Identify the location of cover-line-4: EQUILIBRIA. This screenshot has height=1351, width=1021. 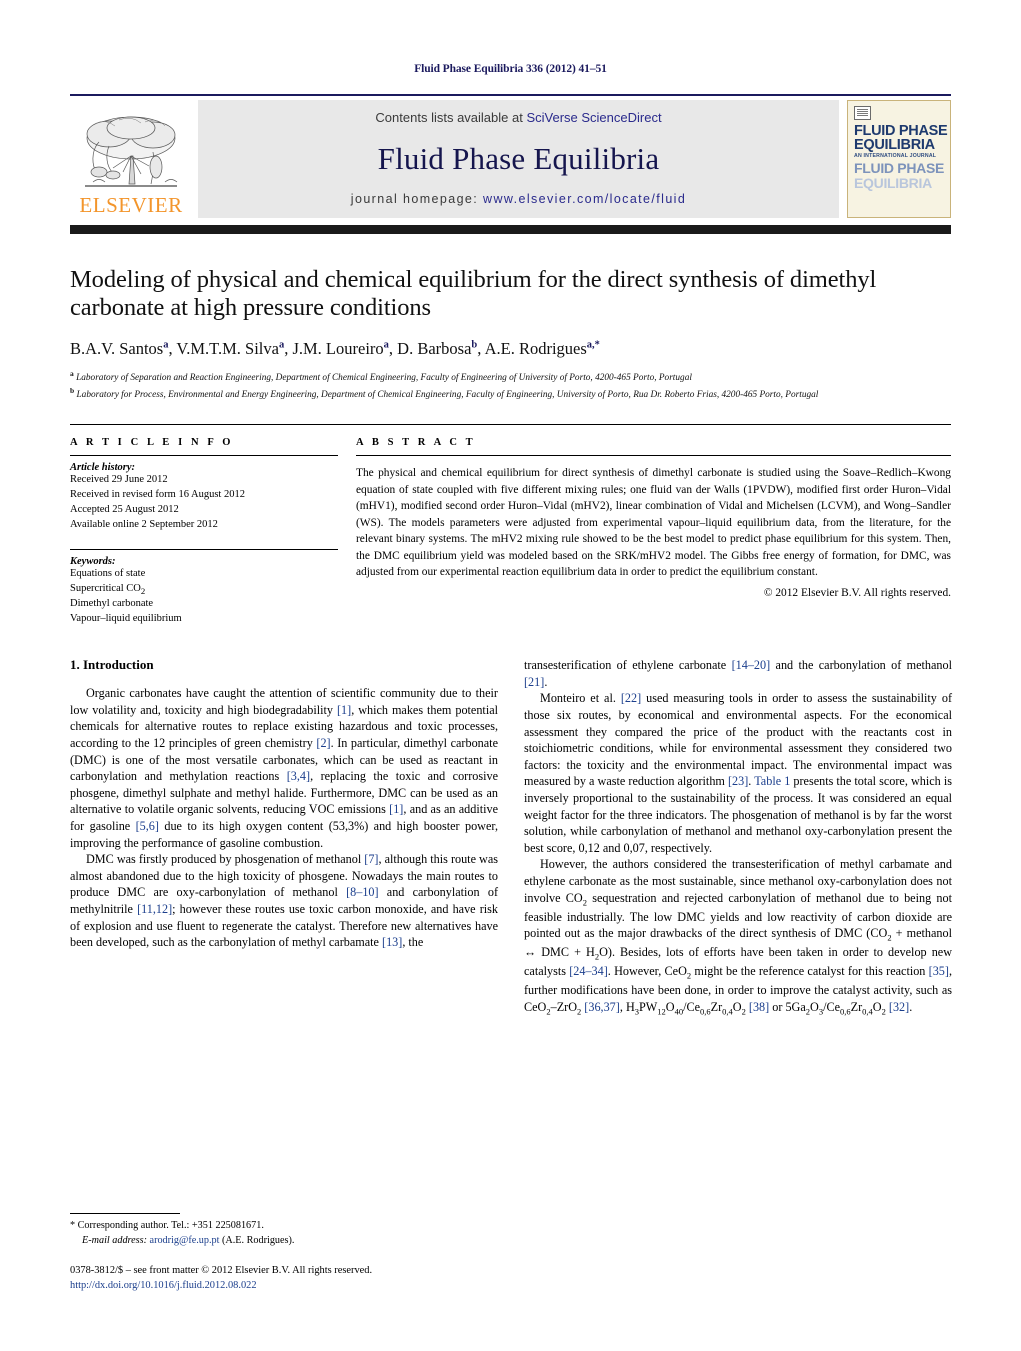
(893, 182).